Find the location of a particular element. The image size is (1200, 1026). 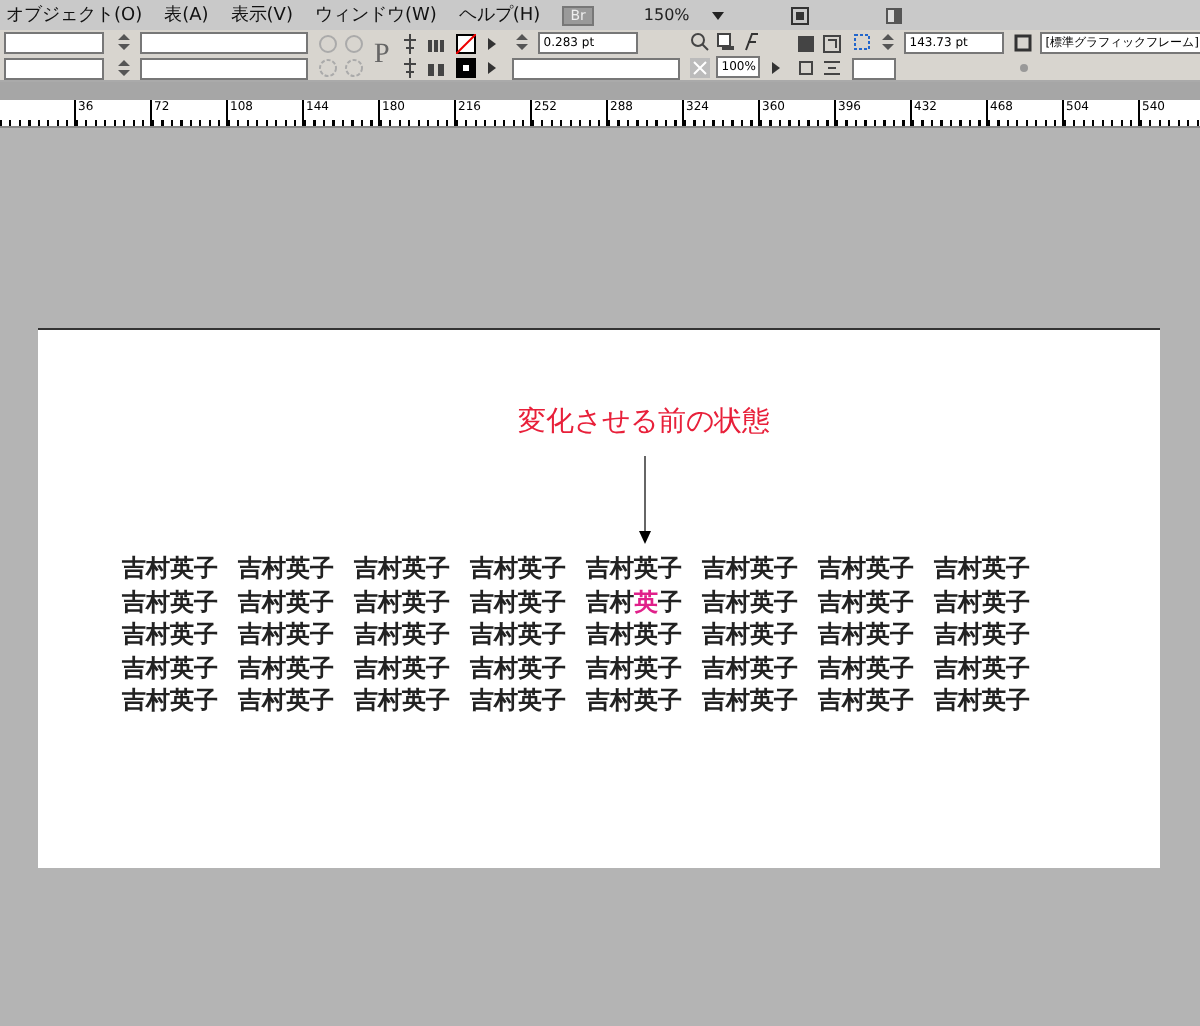

down-arrow is located at coordinates (644, 500).